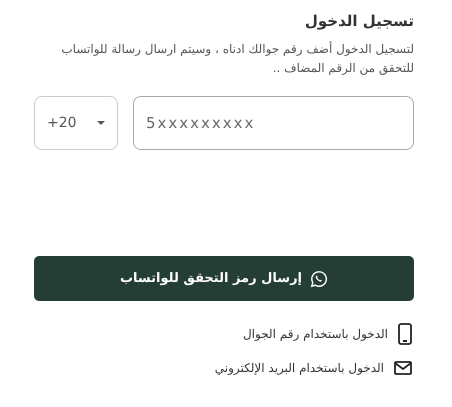 The height and width of the screenshot is (407, 452). Describe the element at coordinates (403, 368) in the screenshot. I see `envelope-icon` at that location.